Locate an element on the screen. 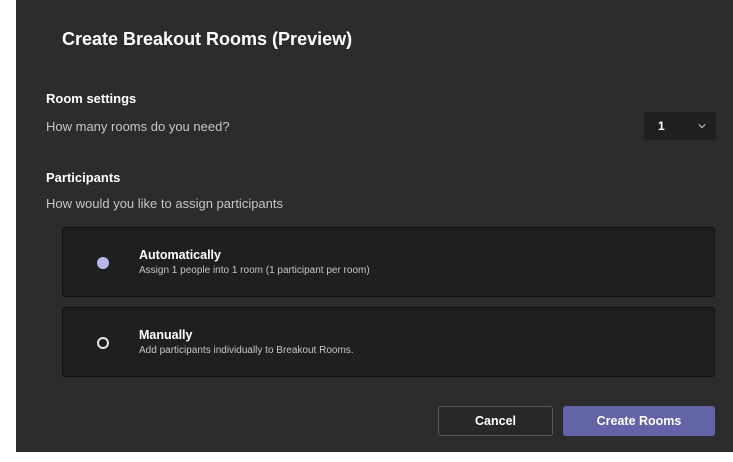  radio-manually is located at coordinates (103, 343).